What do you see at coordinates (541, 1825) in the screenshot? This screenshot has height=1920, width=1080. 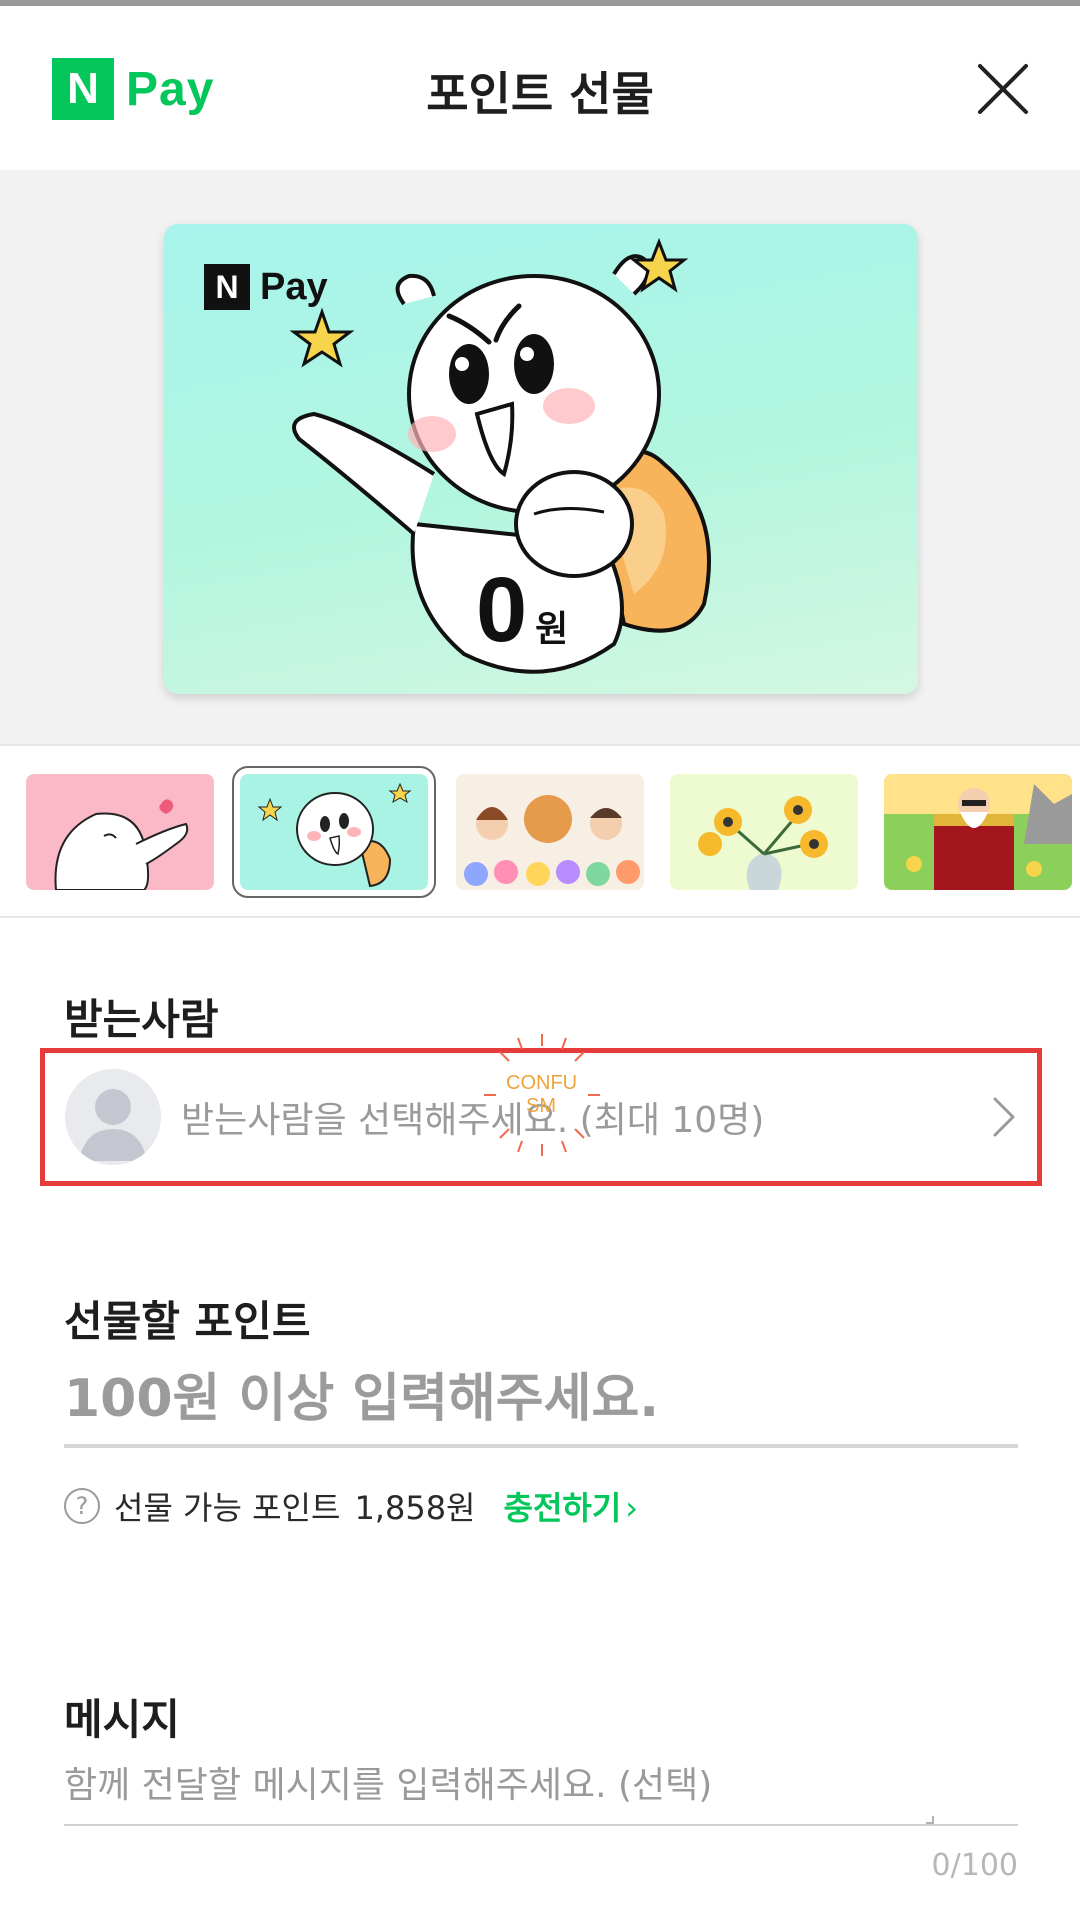 I see `message-input-underline` at bounding box center [541, 1825].